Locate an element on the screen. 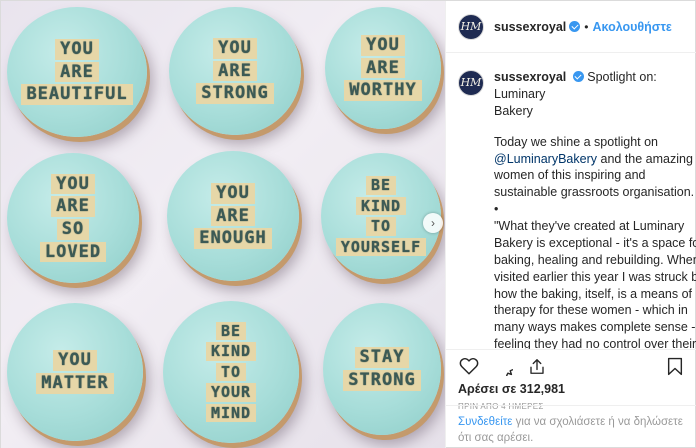 The image size is (696, 448). caption-username: sussexroyal is located at coordinates (530, 77).